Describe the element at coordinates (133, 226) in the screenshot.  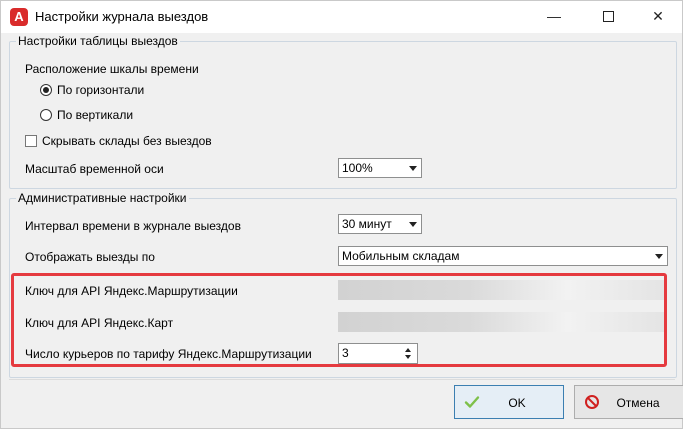
I see `interval-label: Интервал времени в журнале выездов` at that location.